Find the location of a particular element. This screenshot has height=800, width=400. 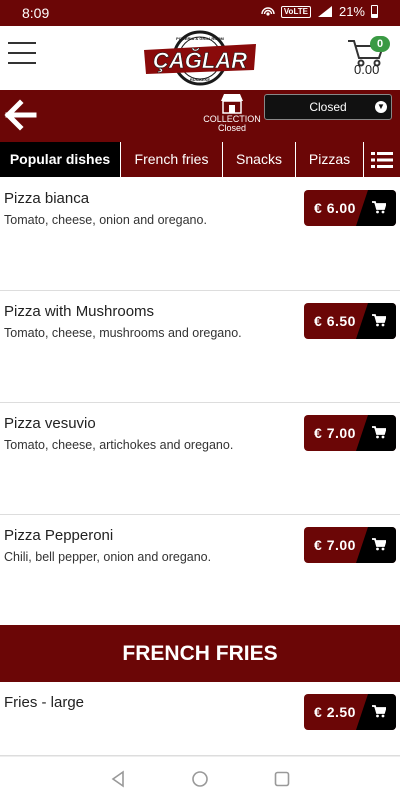

time-slot-value: Closed is located at coordinates (328, 107).